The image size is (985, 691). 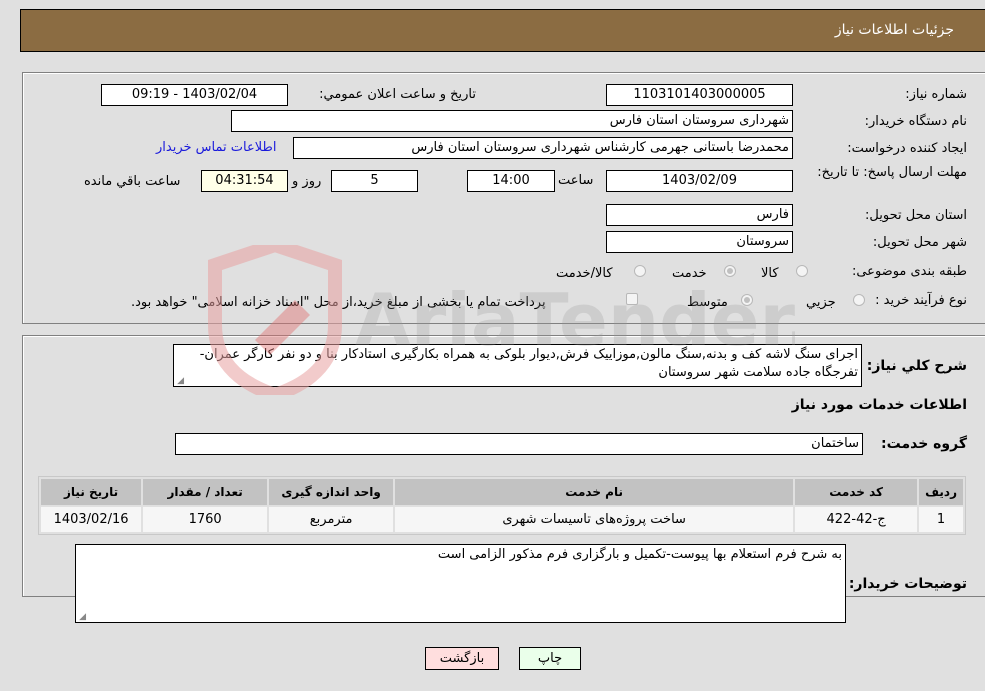 What do you see at coordinates (924, 444) in the screenshot?
I see `service-group-label: گروه خدمت:` at bounding box center [924, 444].